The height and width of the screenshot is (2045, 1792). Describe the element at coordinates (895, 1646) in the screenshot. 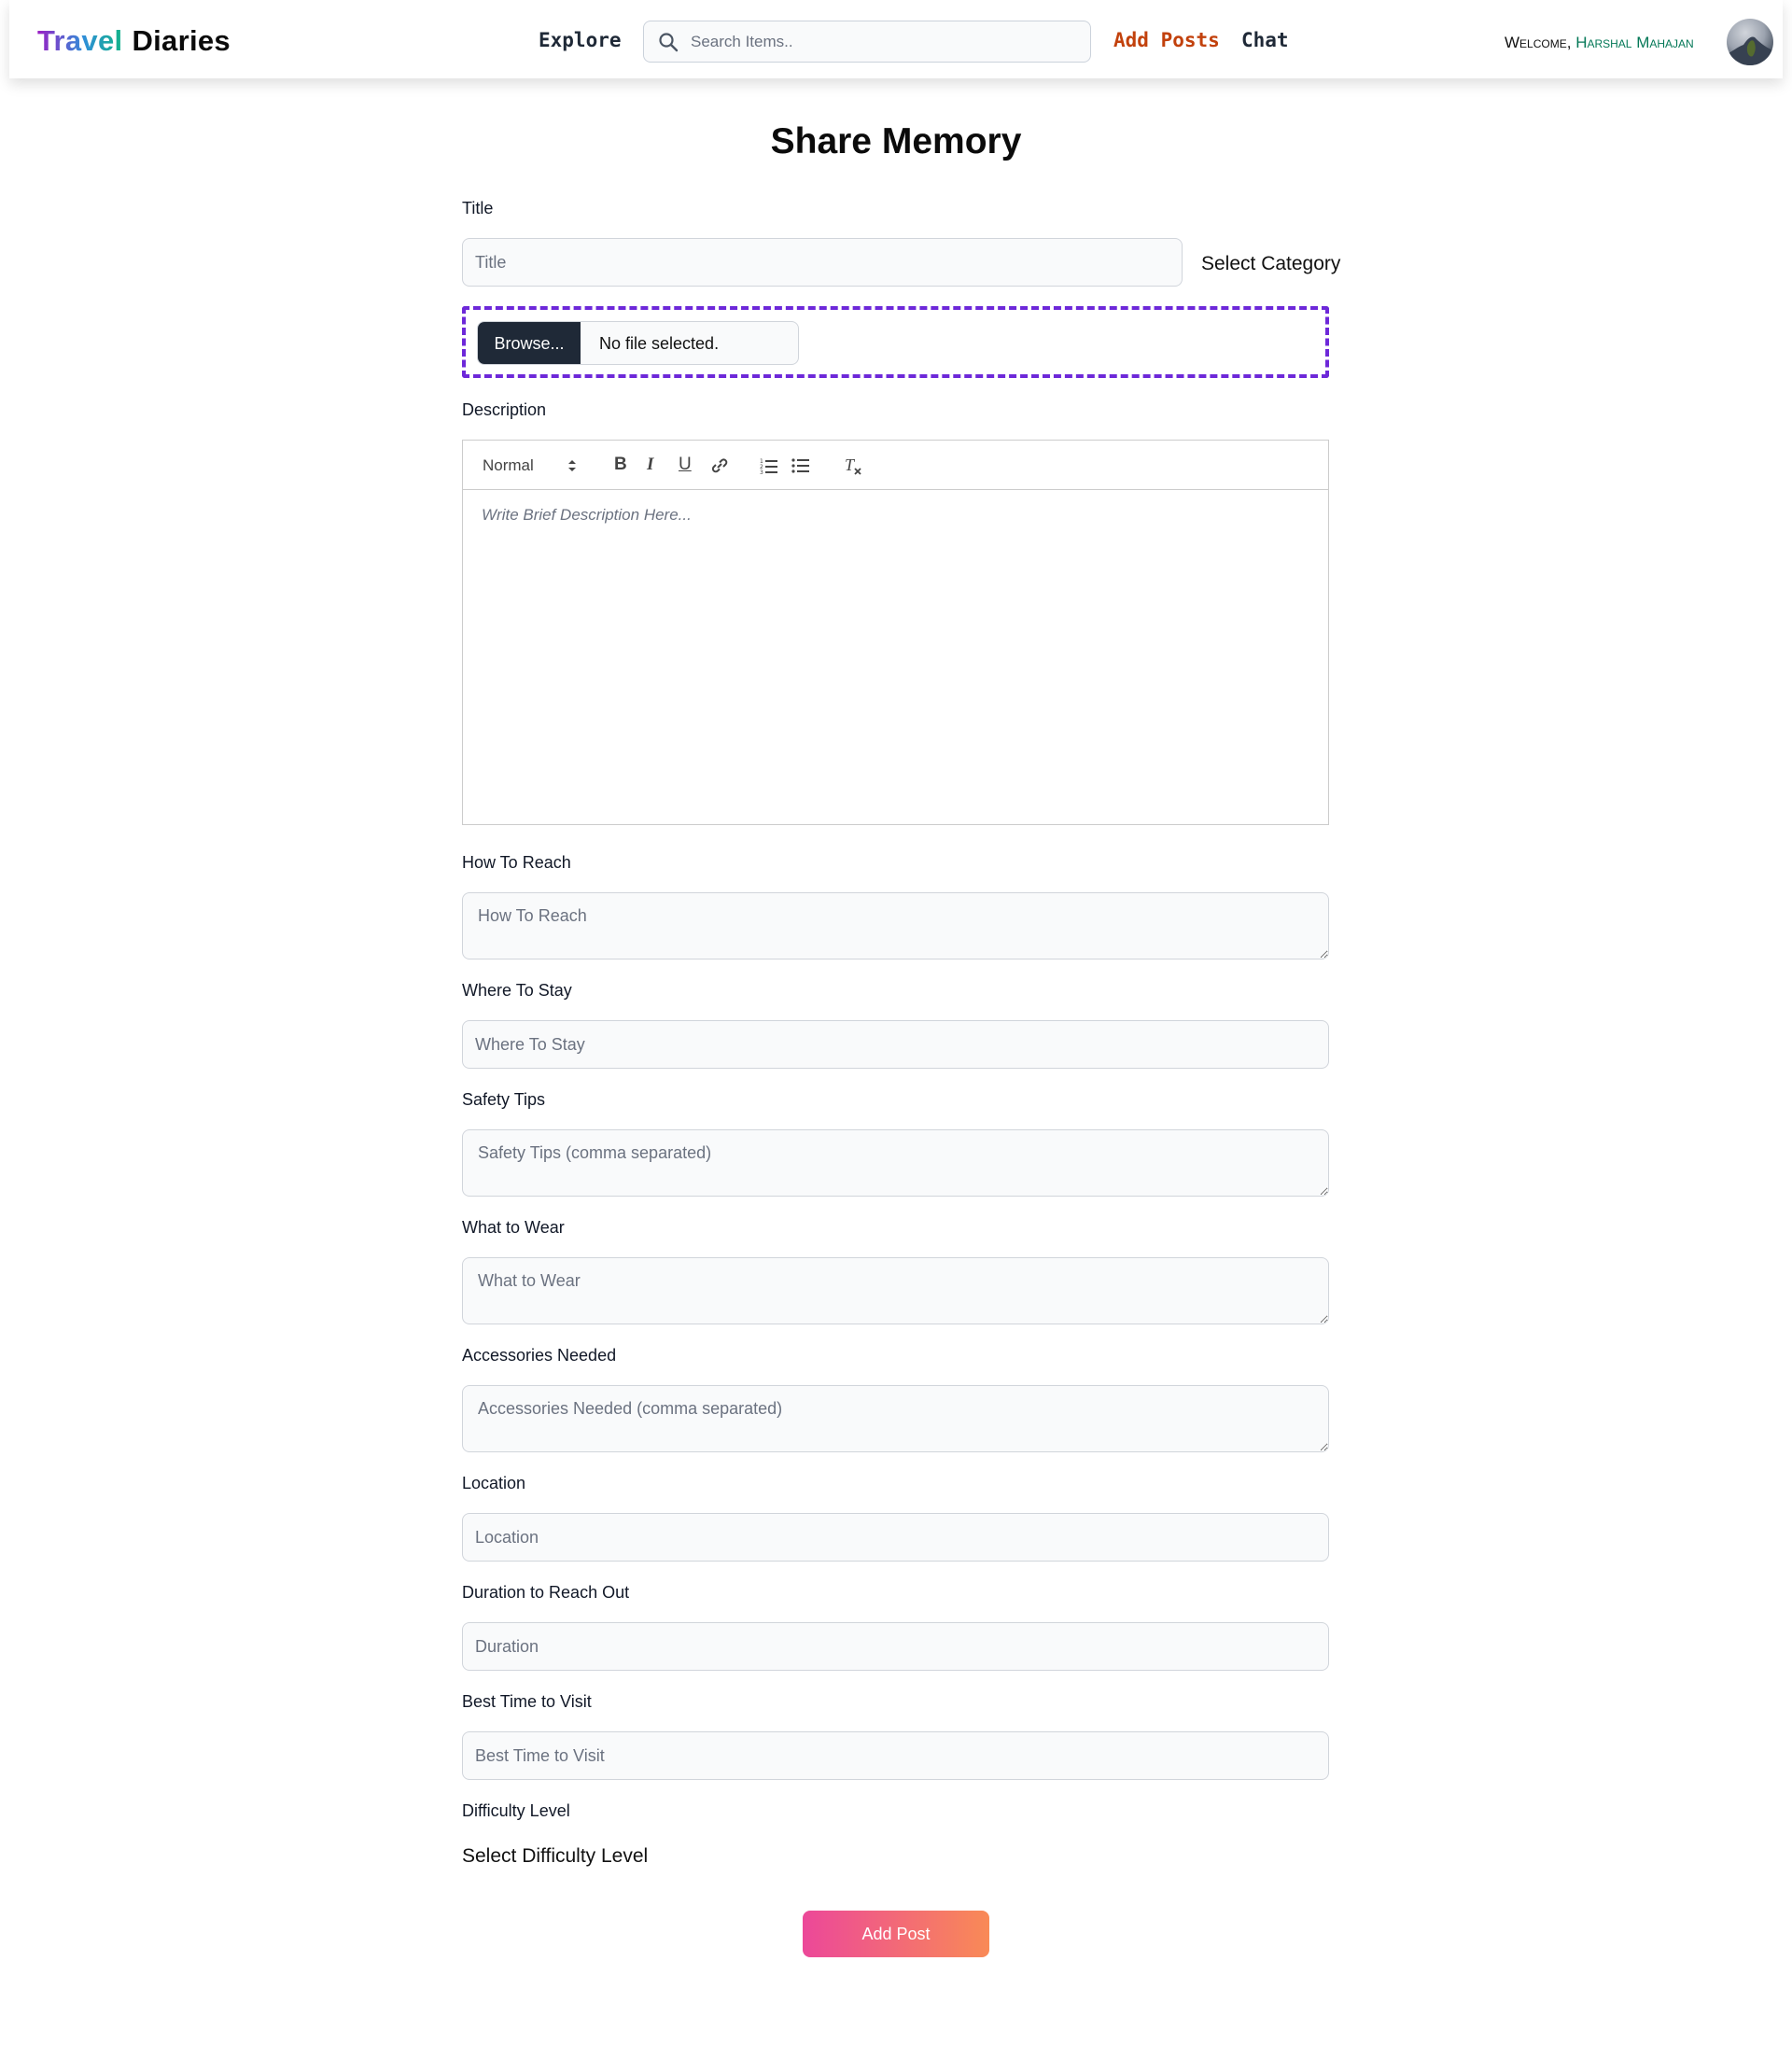

I see `duration-input` at that location.